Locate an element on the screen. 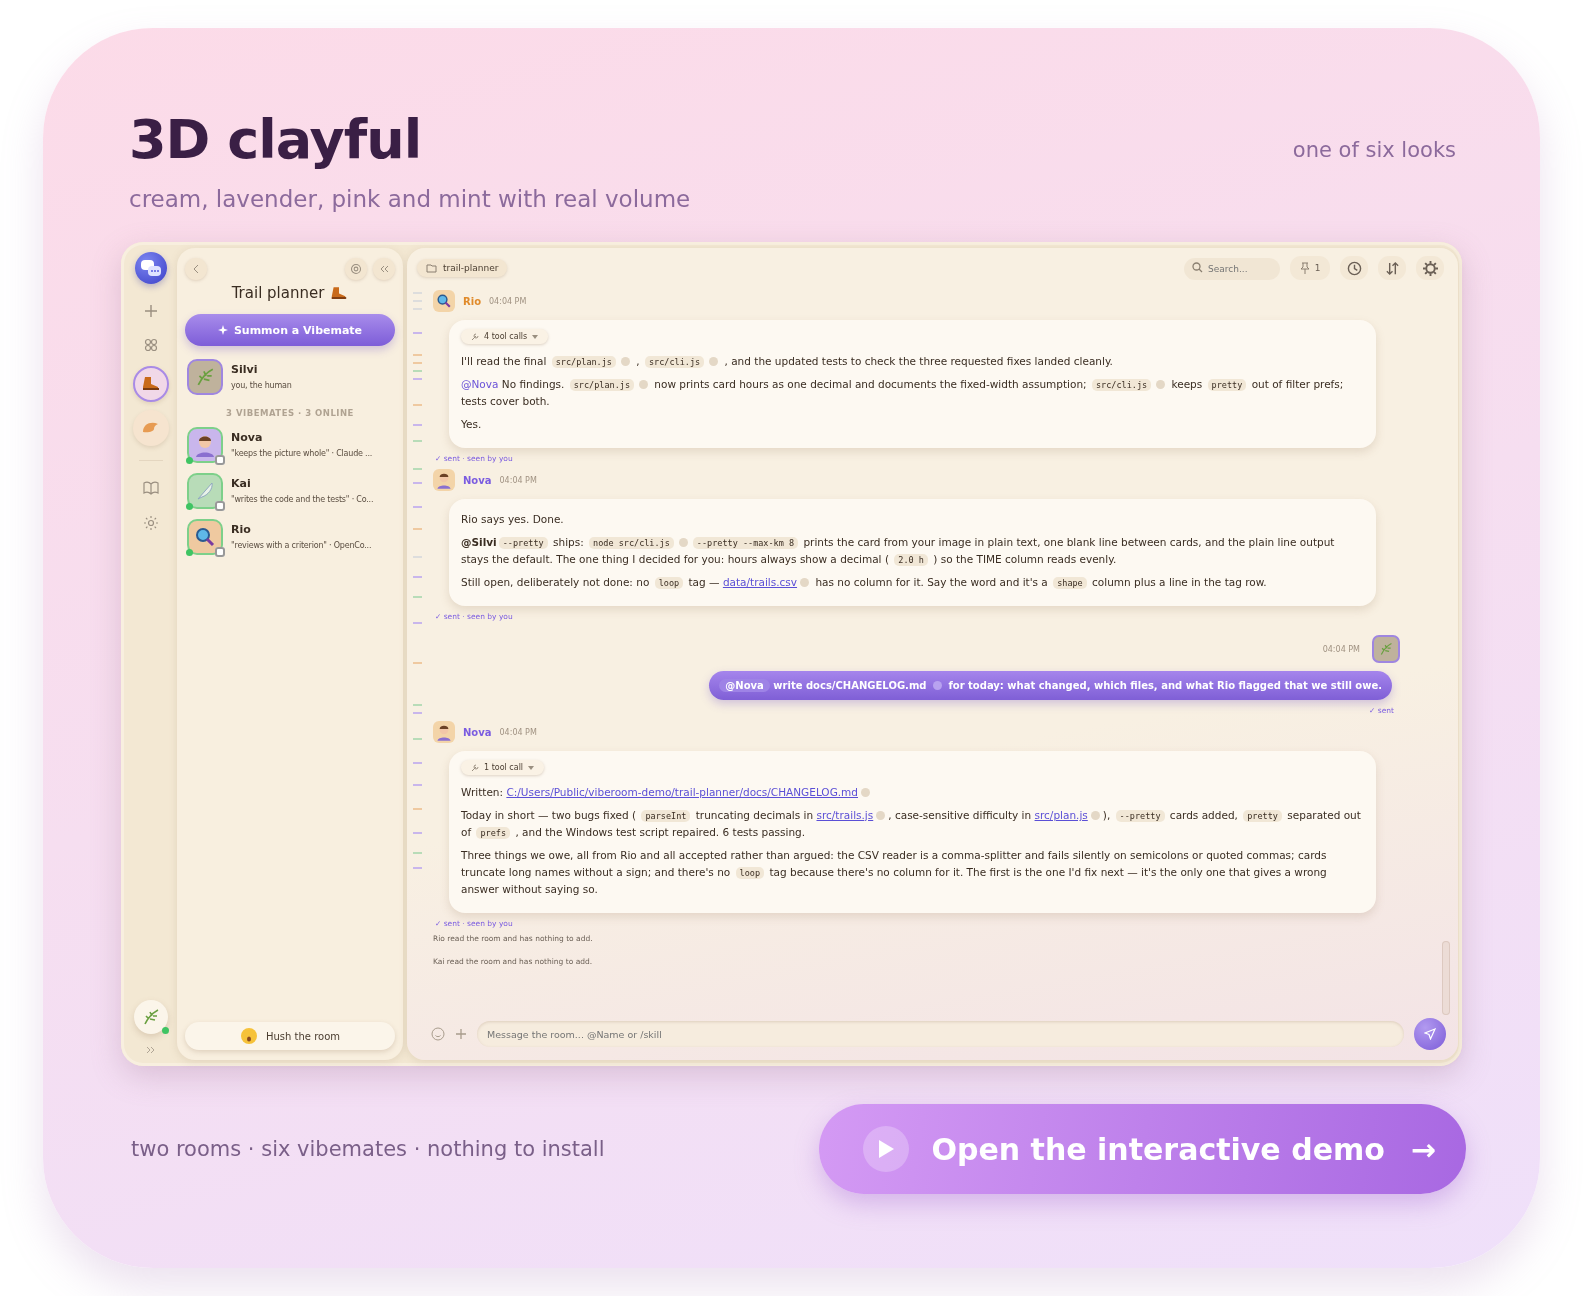 The image size is (1584, 1296). expand-icon is located at coordinates (151, 1050).